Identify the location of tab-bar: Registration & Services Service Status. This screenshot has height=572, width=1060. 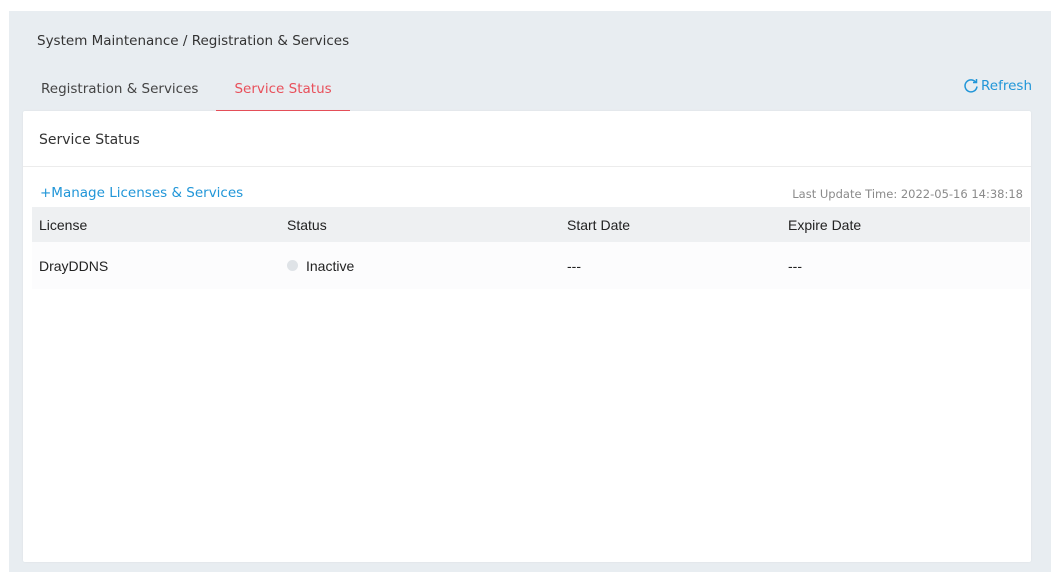
(186, 89).